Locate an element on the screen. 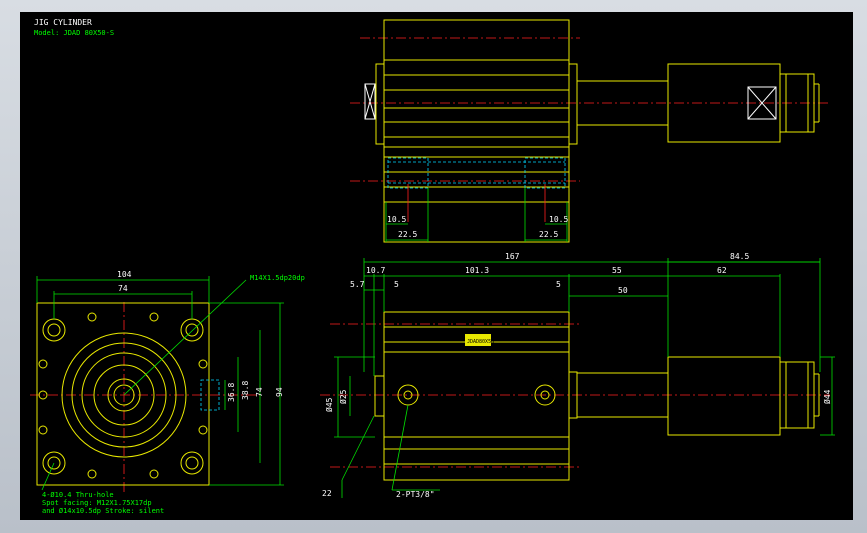  drawing-title: JIG CYLINDER is located at coordinates (63, 22).